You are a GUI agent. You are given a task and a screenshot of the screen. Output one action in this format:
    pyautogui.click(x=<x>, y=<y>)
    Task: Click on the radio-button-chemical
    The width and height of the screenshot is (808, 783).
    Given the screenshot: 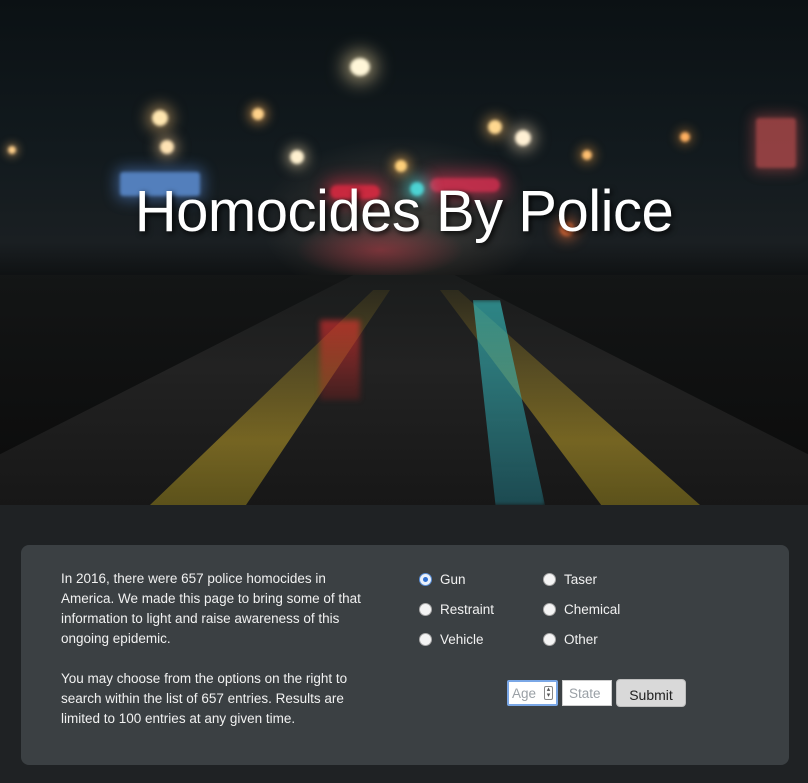 What is the action you would take?
    pyautogui.click(x=549, y=609)
    